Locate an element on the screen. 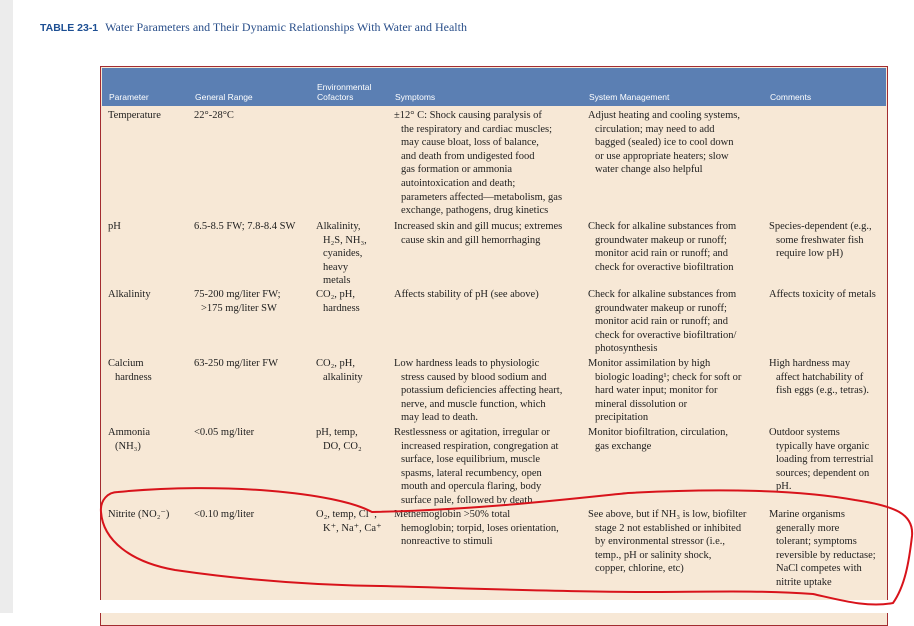 Image resolution: width=914 pixels, height=626 pixels. cell-line: Methemoglobin >50% total is located at coordinates (452, 514).